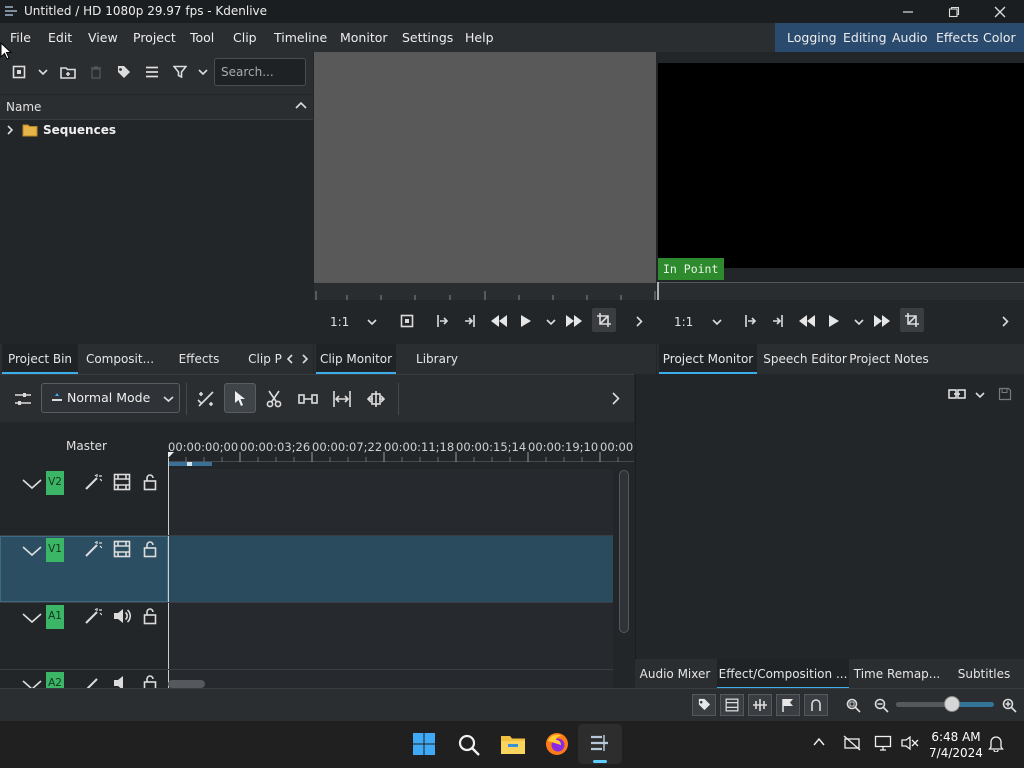 Image resolution: width=1024 pixels, height=768 pixels. Describe the element at coordinates (202, 37) in the screenshot. I see `menu-tool: Tool` at that location.